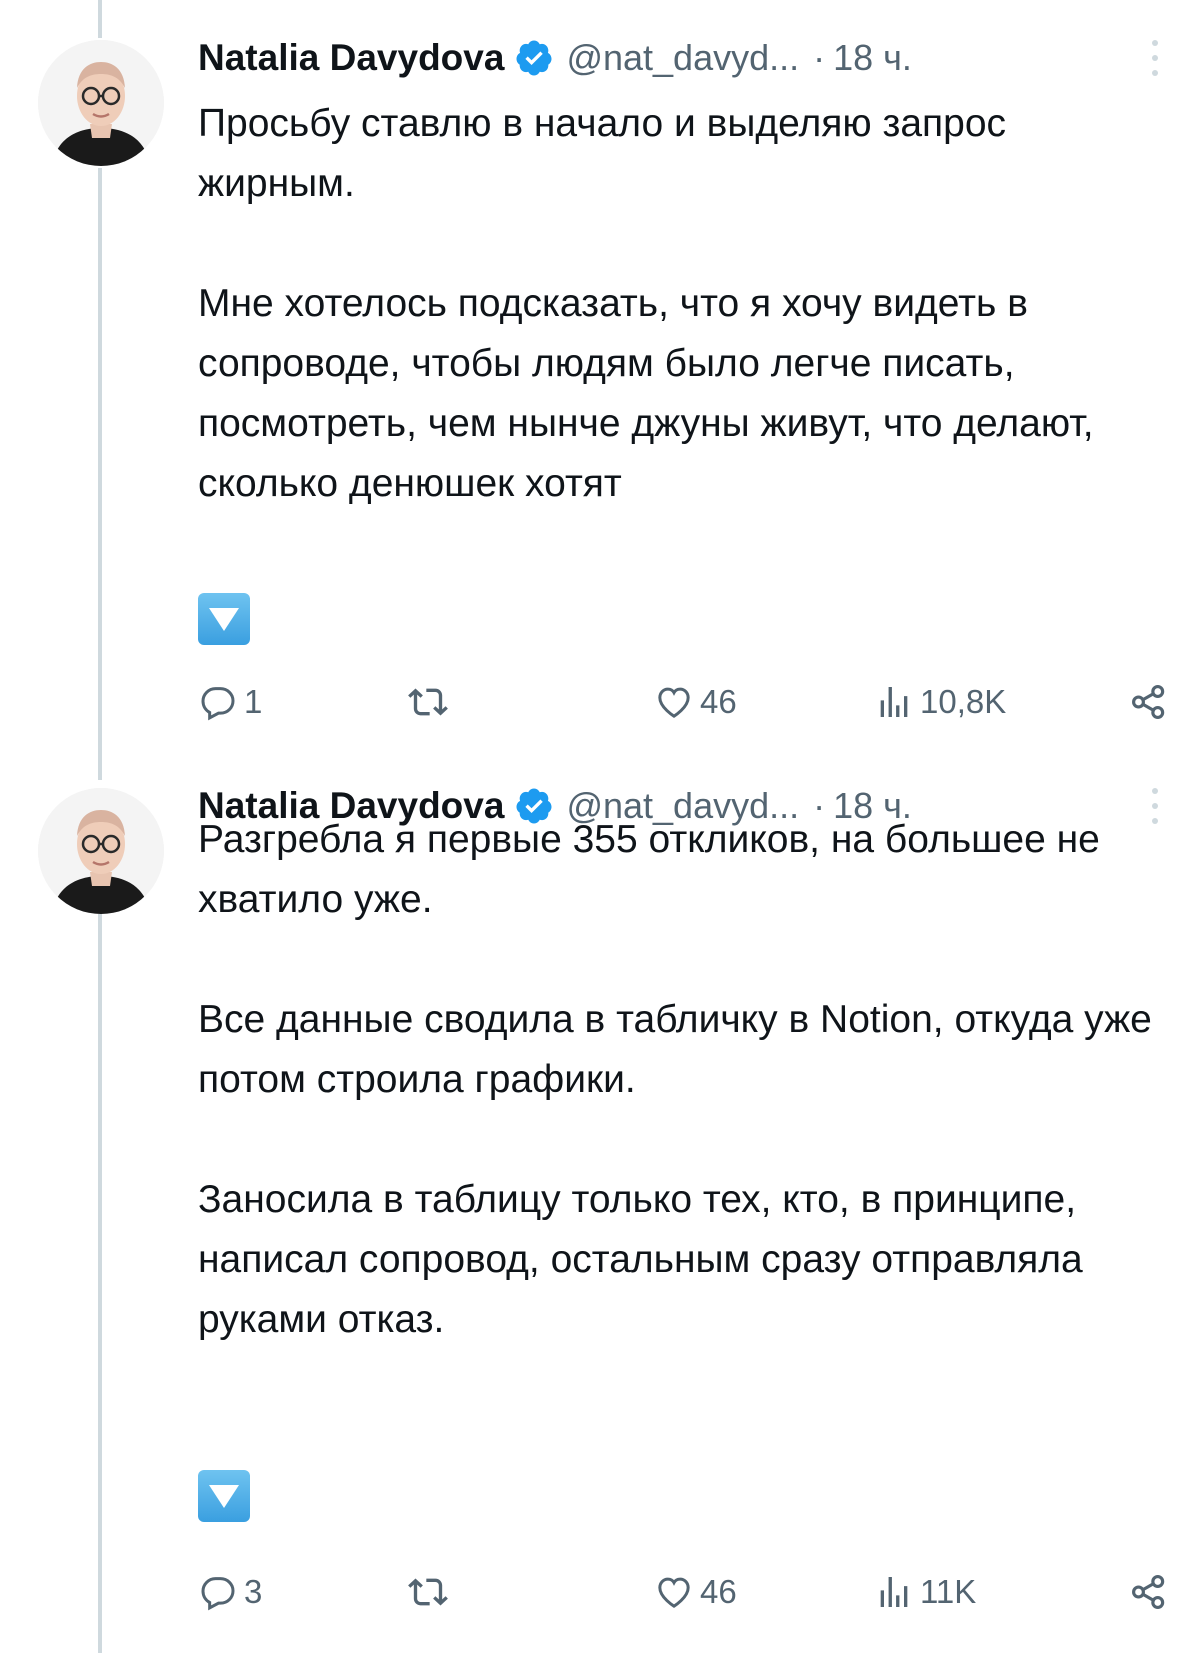 Image resolution: width=1200 pixels, height=1653 pixels. I want to click on reply-count: 1, so click(253, 701).